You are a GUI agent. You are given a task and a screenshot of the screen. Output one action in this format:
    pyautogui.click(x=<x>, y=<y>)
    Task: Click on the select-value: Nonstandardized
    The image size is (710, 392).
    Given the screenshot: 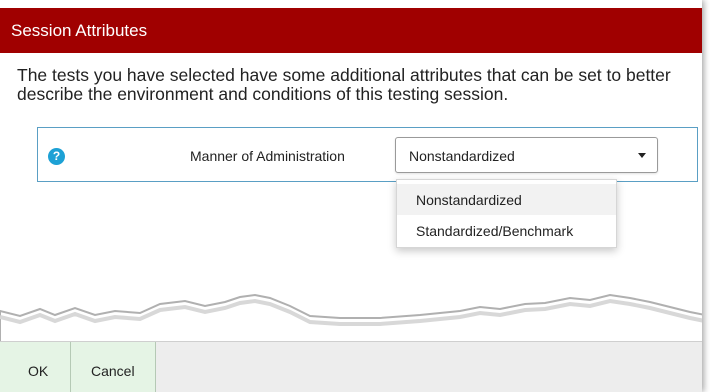 What is the action you would take?
    pyautogui.click(x=462, y=156)
    